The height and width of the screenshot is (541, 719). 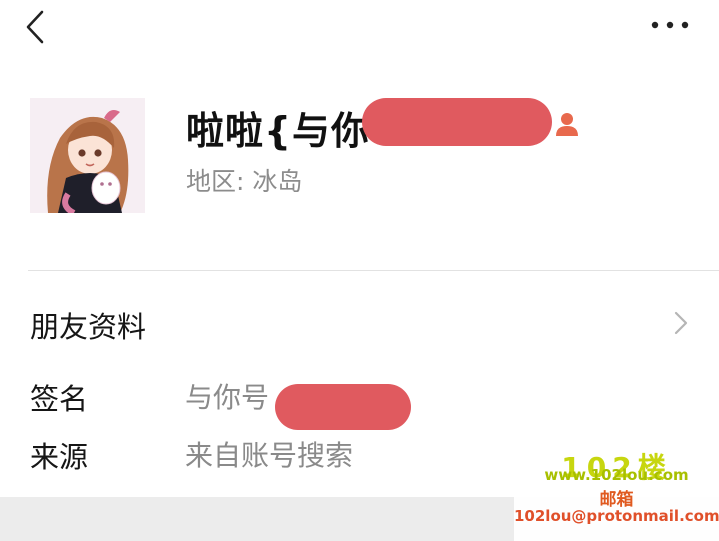 I want to click on source-value: 来自账号搜索, so click(x=269, y=455).